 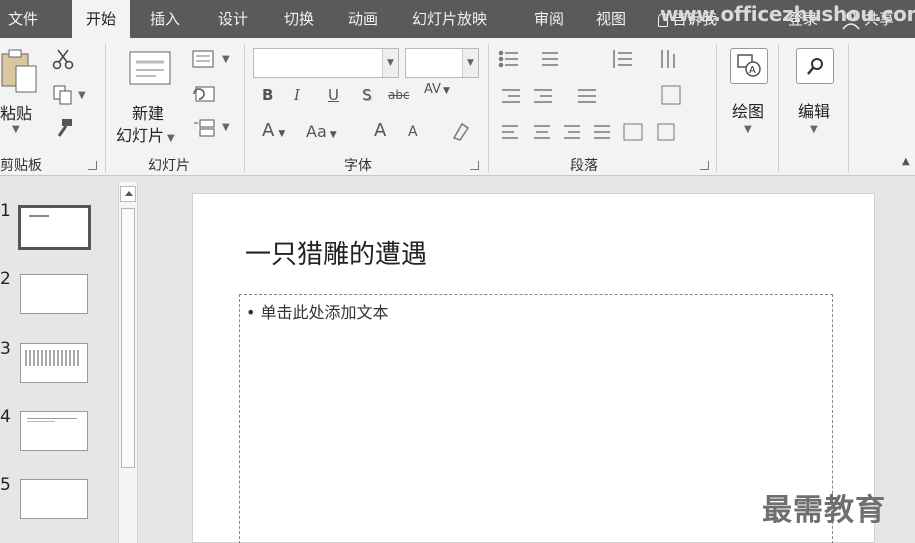 I want to click on cut-icon, so click(x=63, y=59).